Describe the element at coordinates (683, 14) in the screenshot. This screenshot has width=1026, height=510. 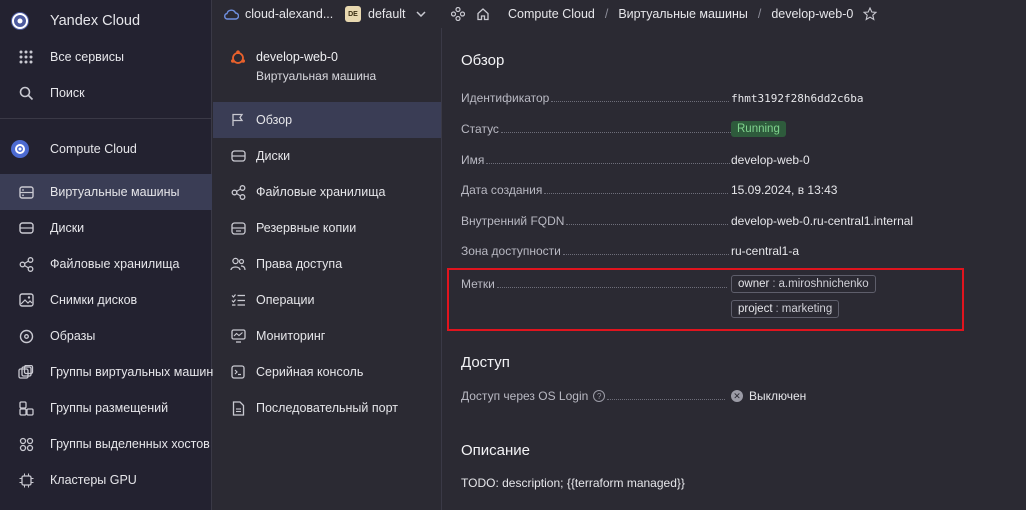
I see `breadcrumb-vms: Виртуальные машины` at that location.